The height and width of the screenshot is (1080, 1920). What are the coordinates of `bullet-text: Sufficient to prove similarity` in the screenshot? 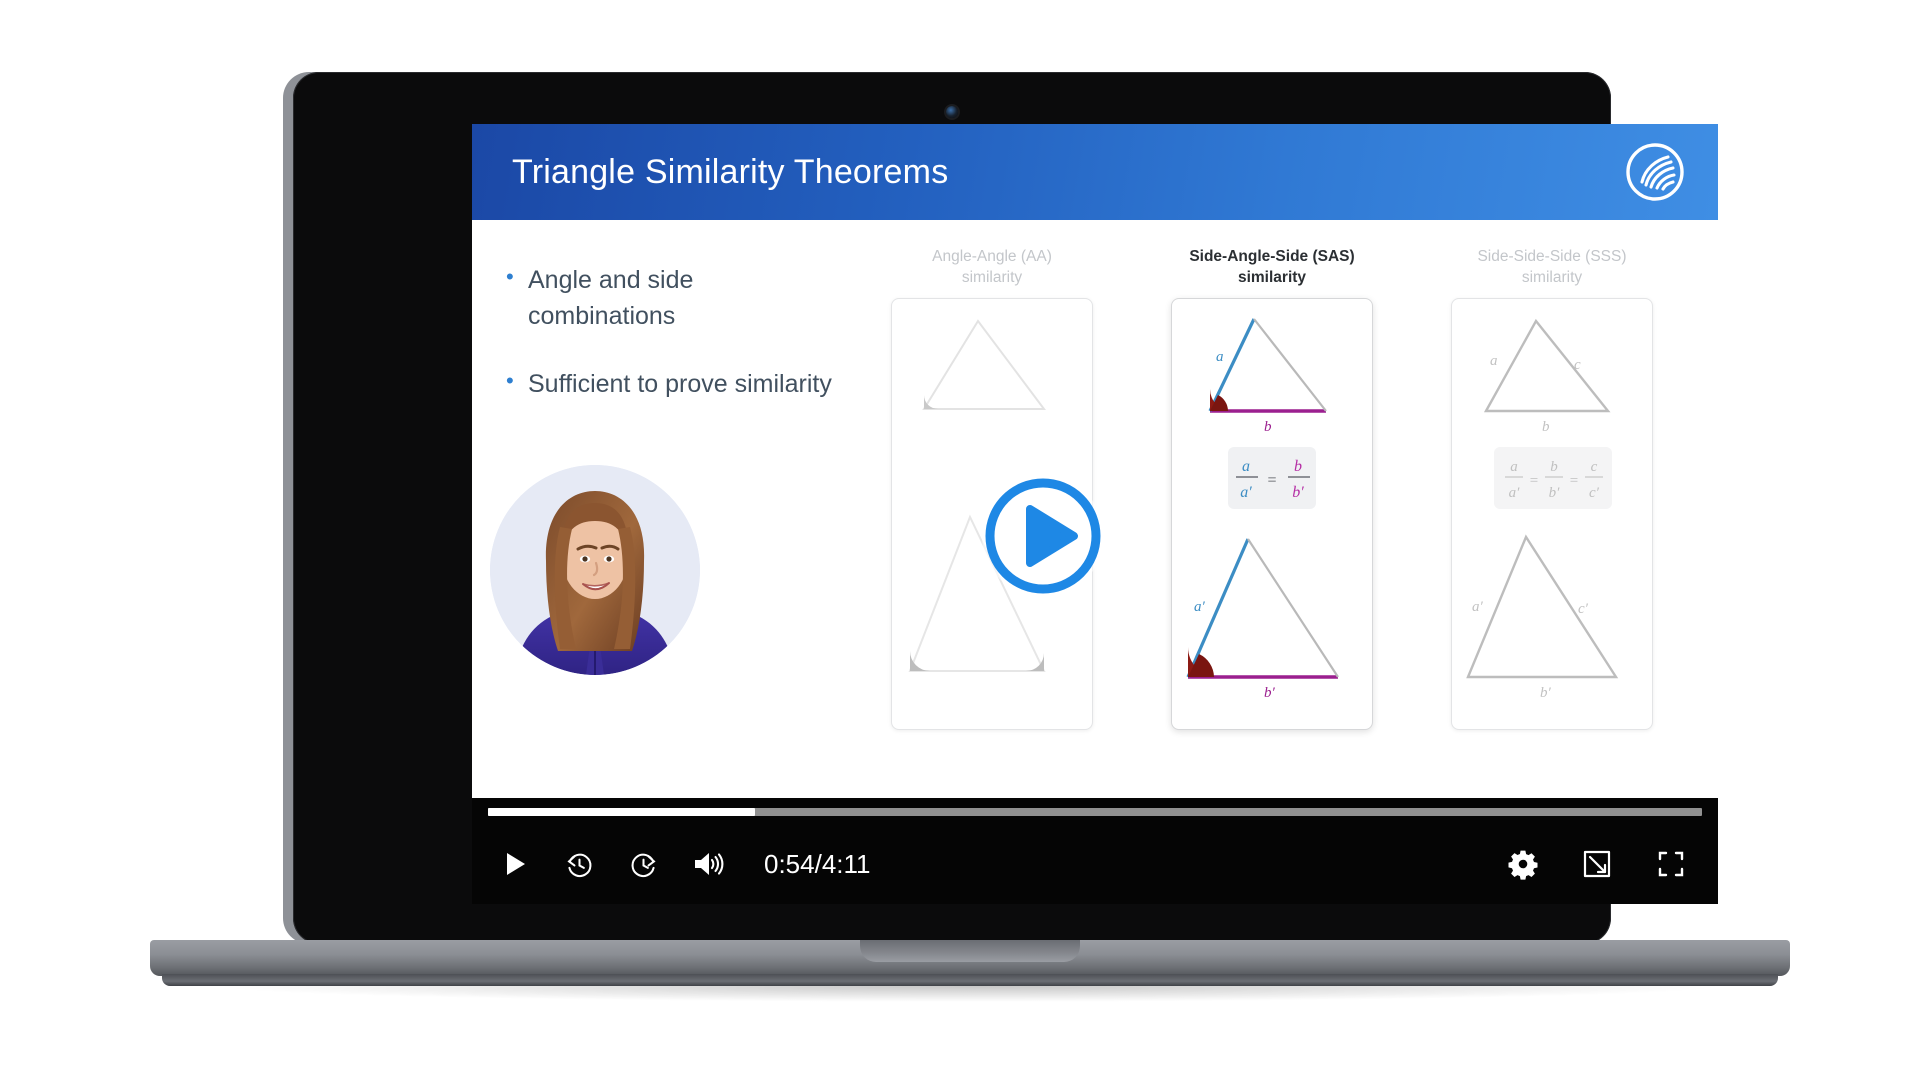 It's located at (680, 384).